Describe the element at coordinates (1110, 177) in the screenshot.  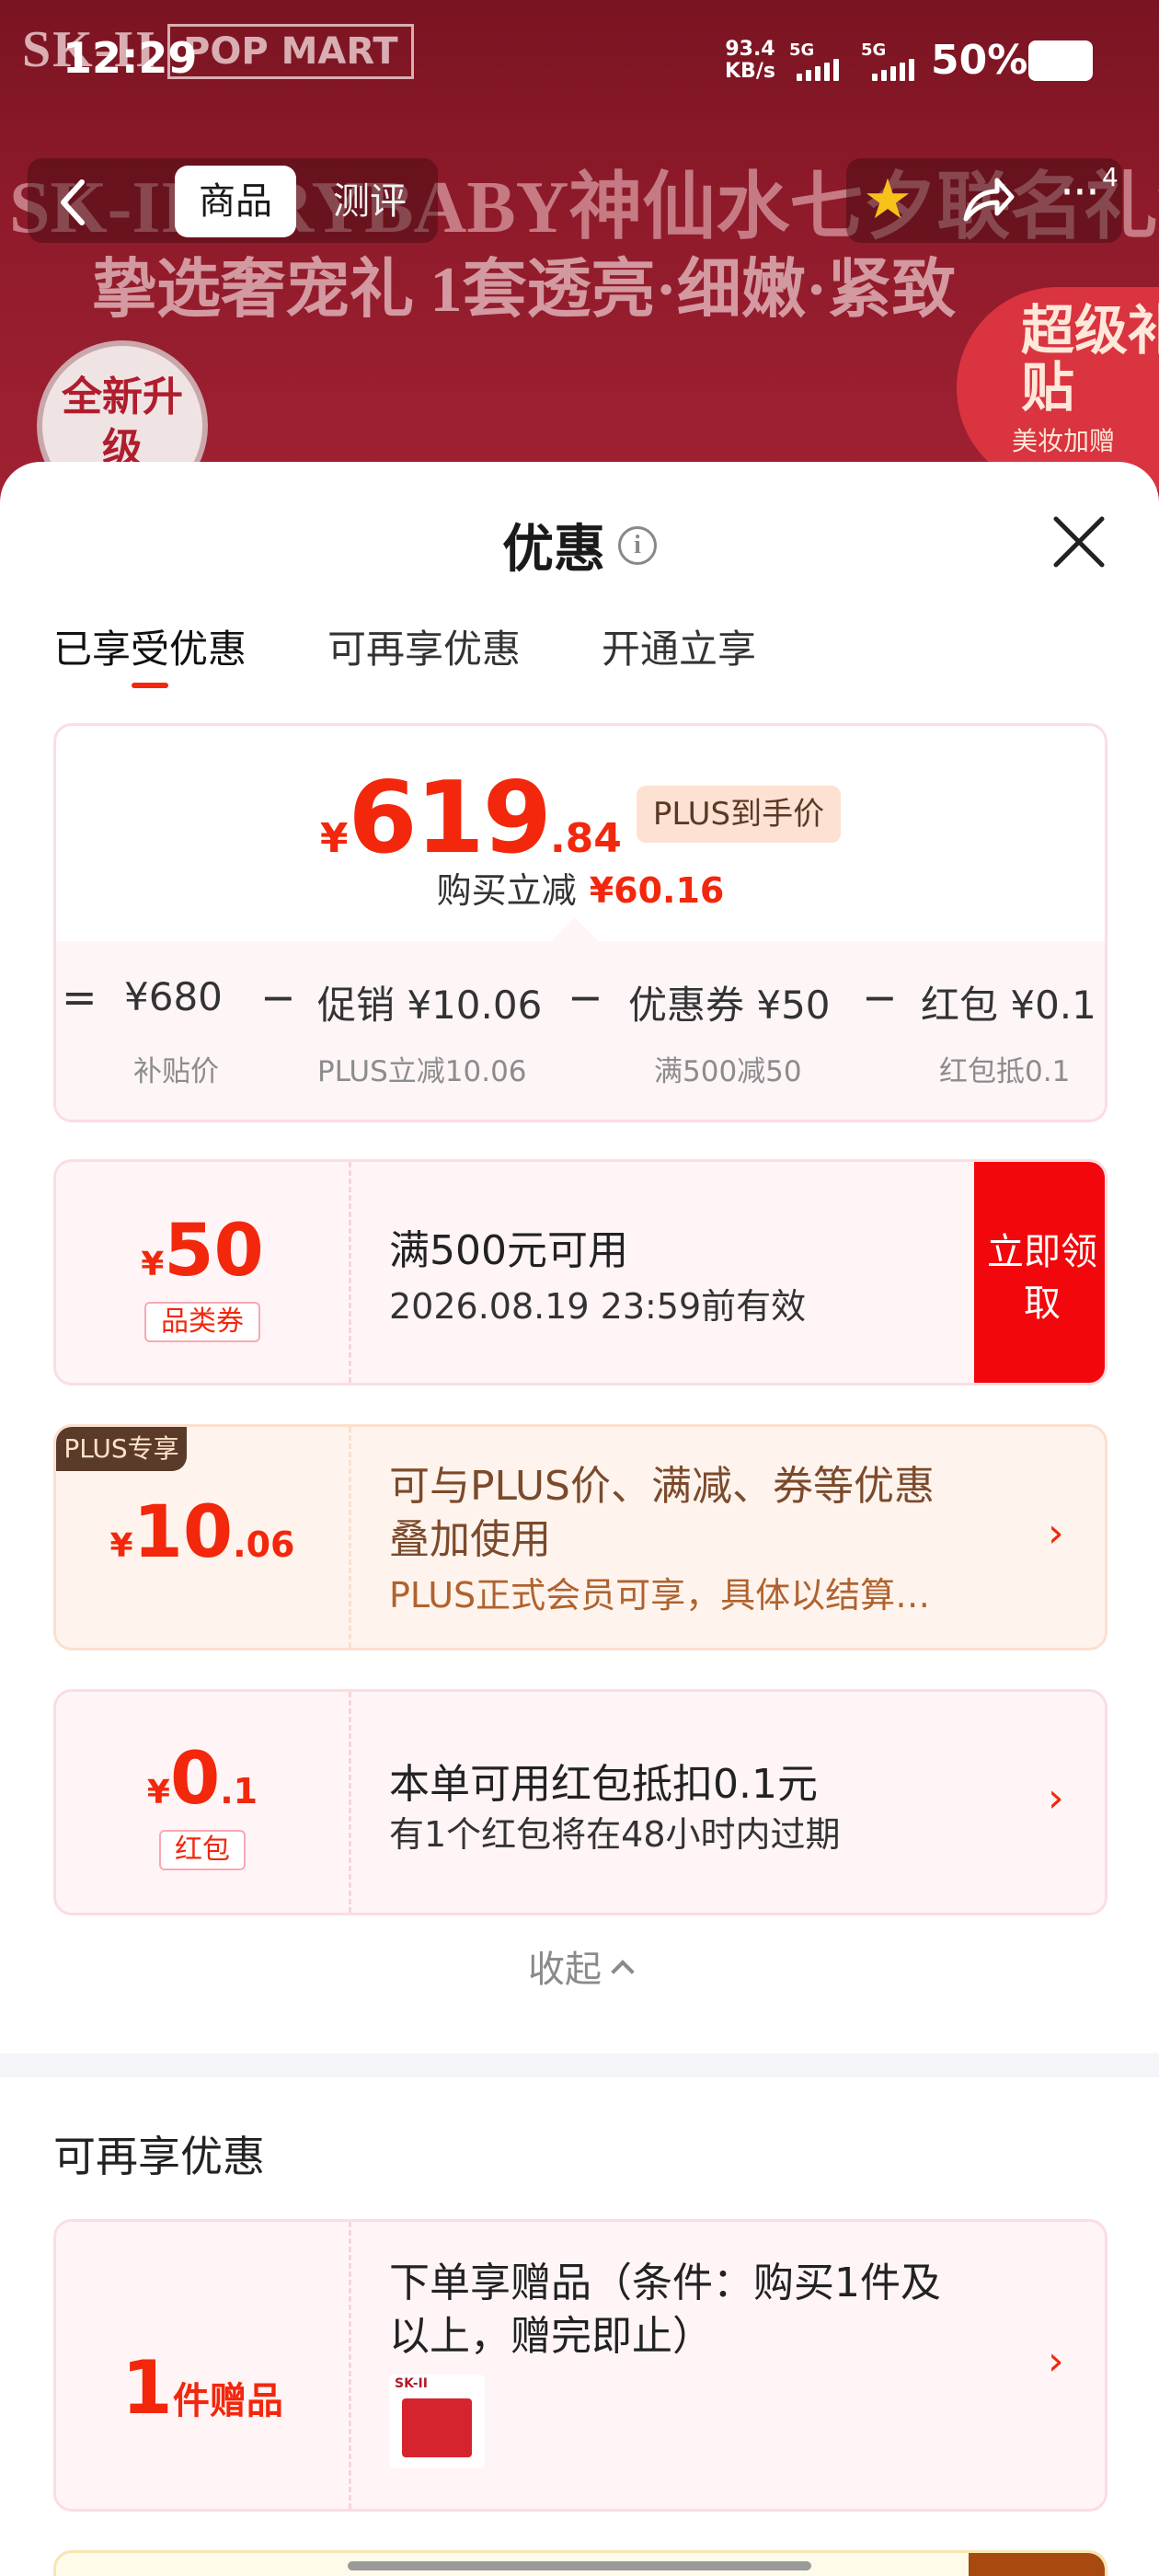
I see `message-count-badge: 4` at that location.